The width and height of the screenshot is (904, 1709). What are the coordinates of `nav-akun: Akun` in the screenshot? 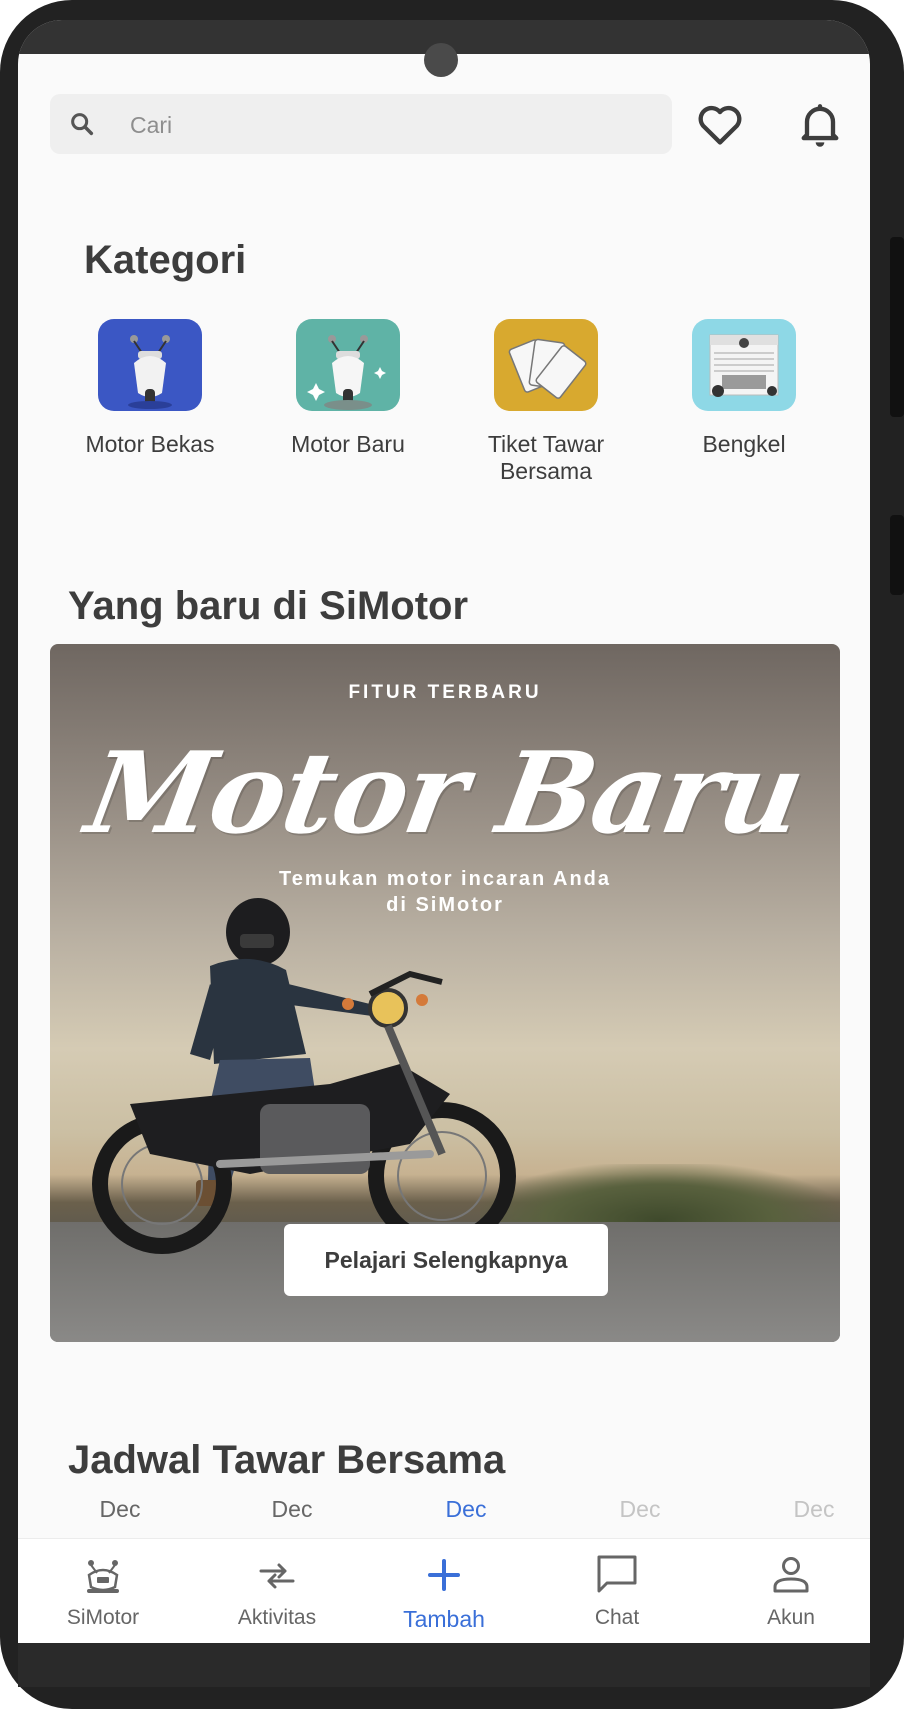 It's located at (791, 1591).